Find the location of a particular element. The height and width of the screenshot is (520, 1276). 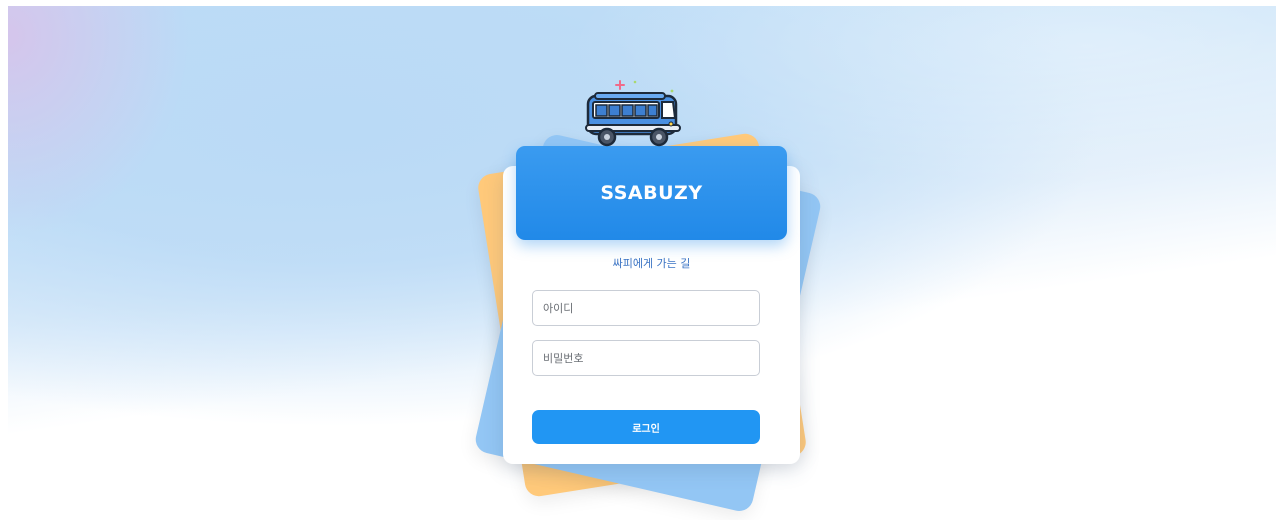

password-input is located at coordinates (646, 358).